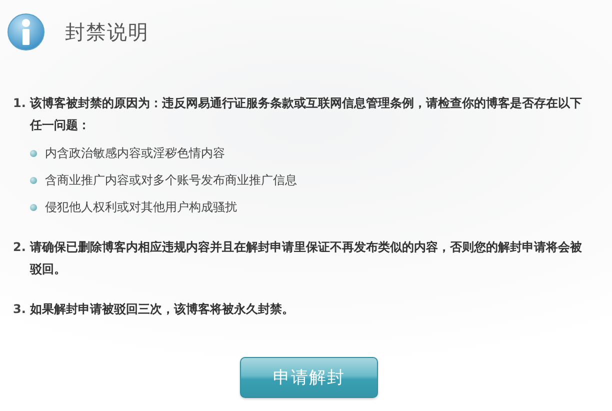  What do you see at coordinates (162, 309) in the screenshot?
I see `notice-text: 如果解封申请被驳回三次，该博客将被永久封禁。` at bounding box center [162, 309].